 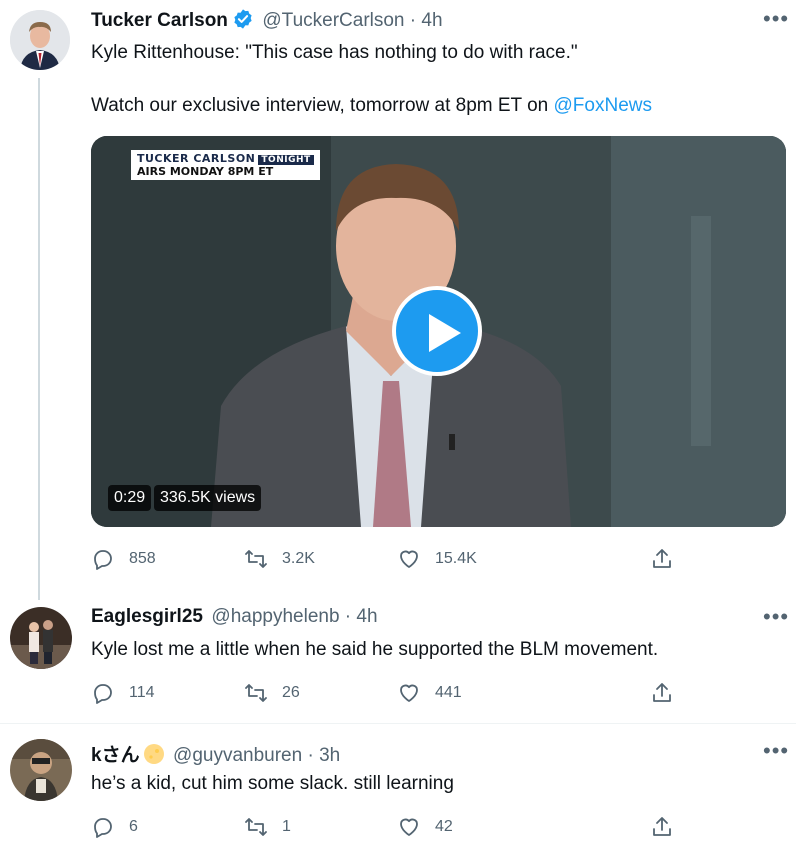 What do you see at coordinates (279, 559) in the screenshot?
I see `retweet-button: 3.2K` at bounding box center [279, 559].